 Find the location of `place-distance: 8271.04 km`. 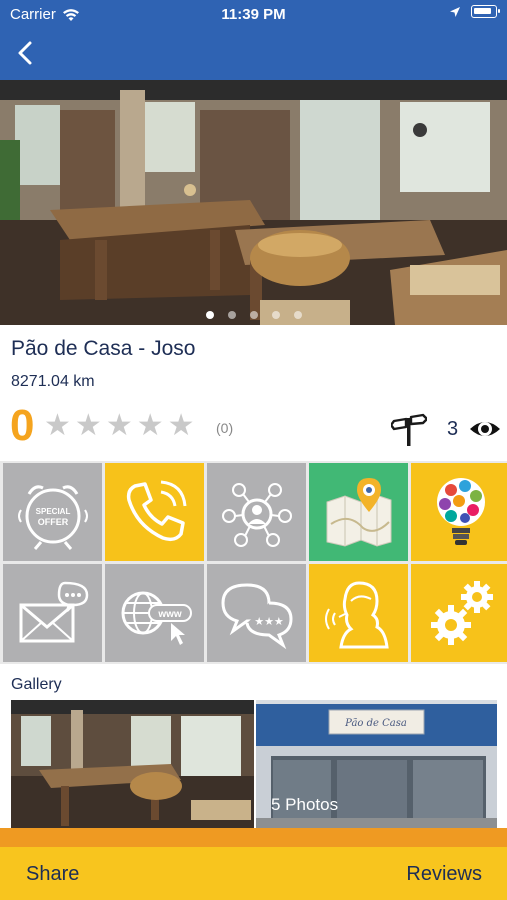

place-distance: 8271.04 km is located at coordinates (53, 381).